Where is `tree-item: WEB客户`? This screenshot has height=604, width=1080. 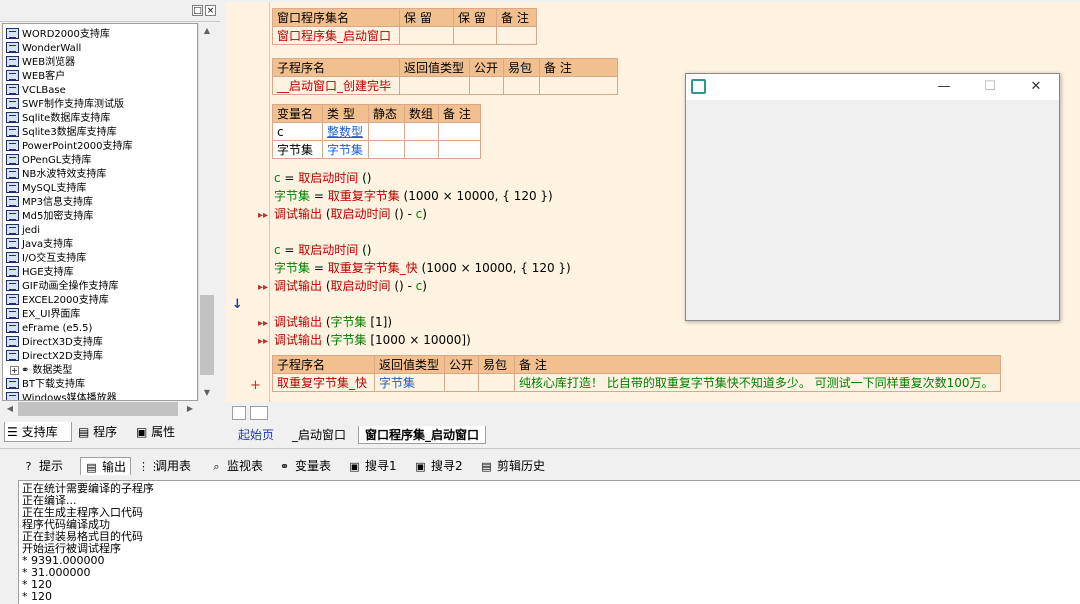
tree-item: WEB客户 is located at coordinates (35, 77).